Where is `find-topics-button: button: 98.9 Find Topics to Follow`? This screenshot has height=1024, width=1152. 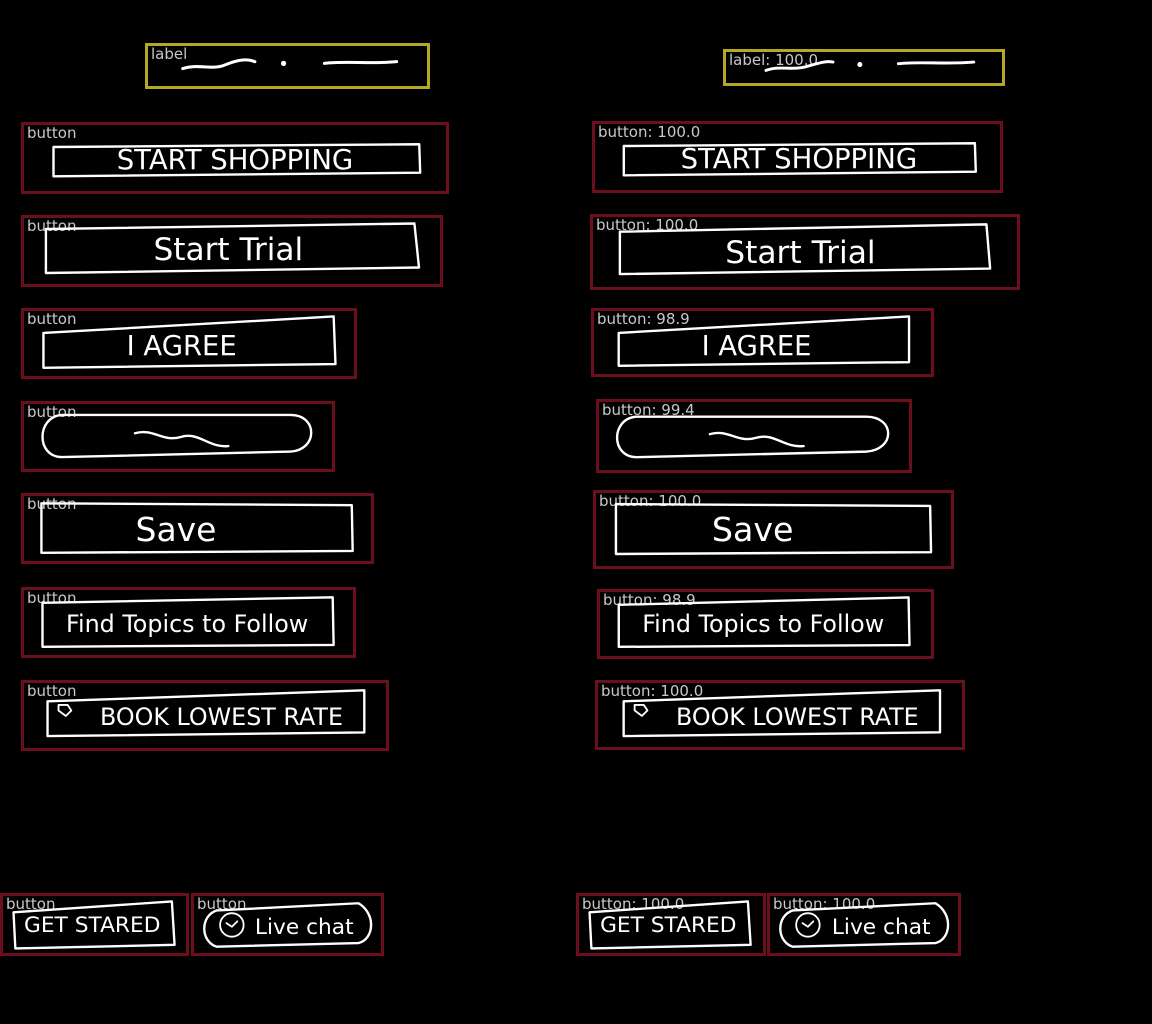 find-topics-button: button: 98.9 Find Topics to Follow is located at coordinates (765, 624).